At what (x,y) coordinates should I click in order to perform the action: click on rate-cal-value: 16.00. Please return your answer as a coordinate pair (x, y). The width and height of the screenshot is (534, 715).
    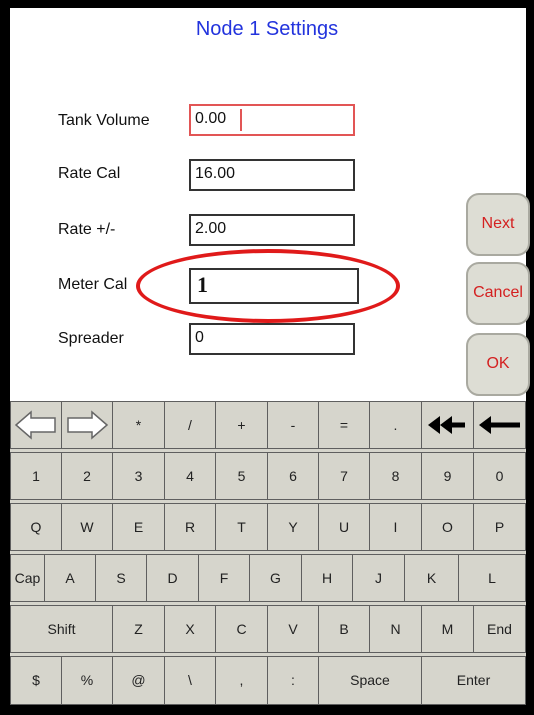
    Looking at the image, I should click on (215, 173).